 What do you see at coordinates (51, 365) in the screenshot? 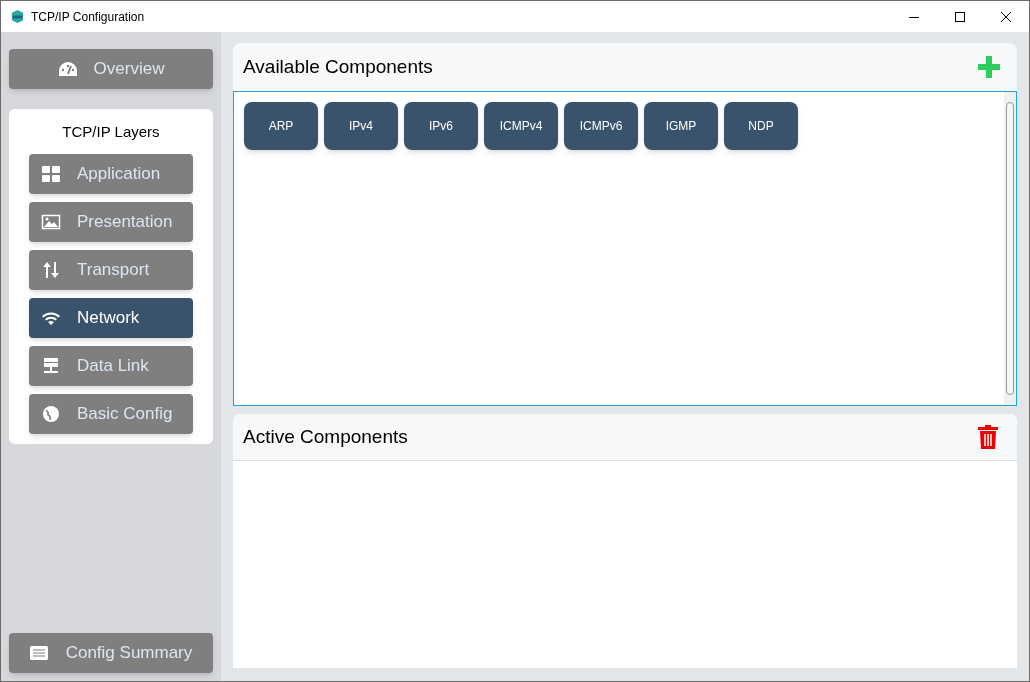
I see `server-icon` at bounding box center [51, 365].